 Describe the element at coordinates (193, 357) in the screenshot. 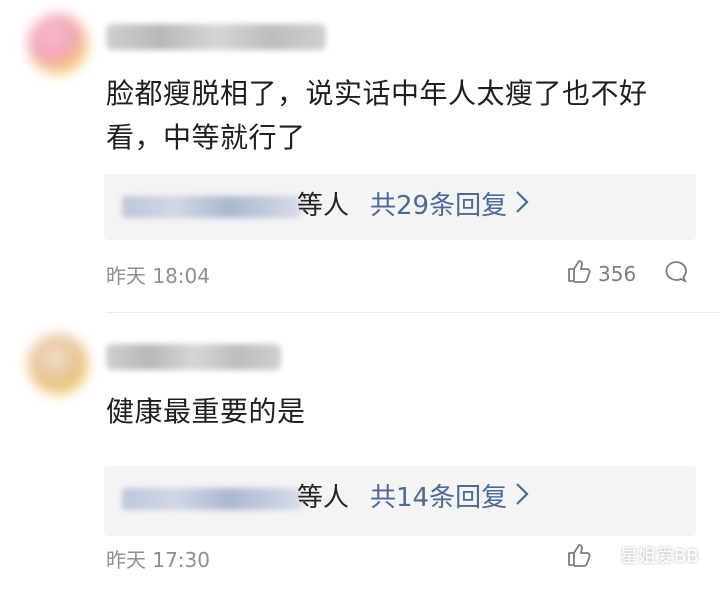

I see `username: ***** **` at that location.